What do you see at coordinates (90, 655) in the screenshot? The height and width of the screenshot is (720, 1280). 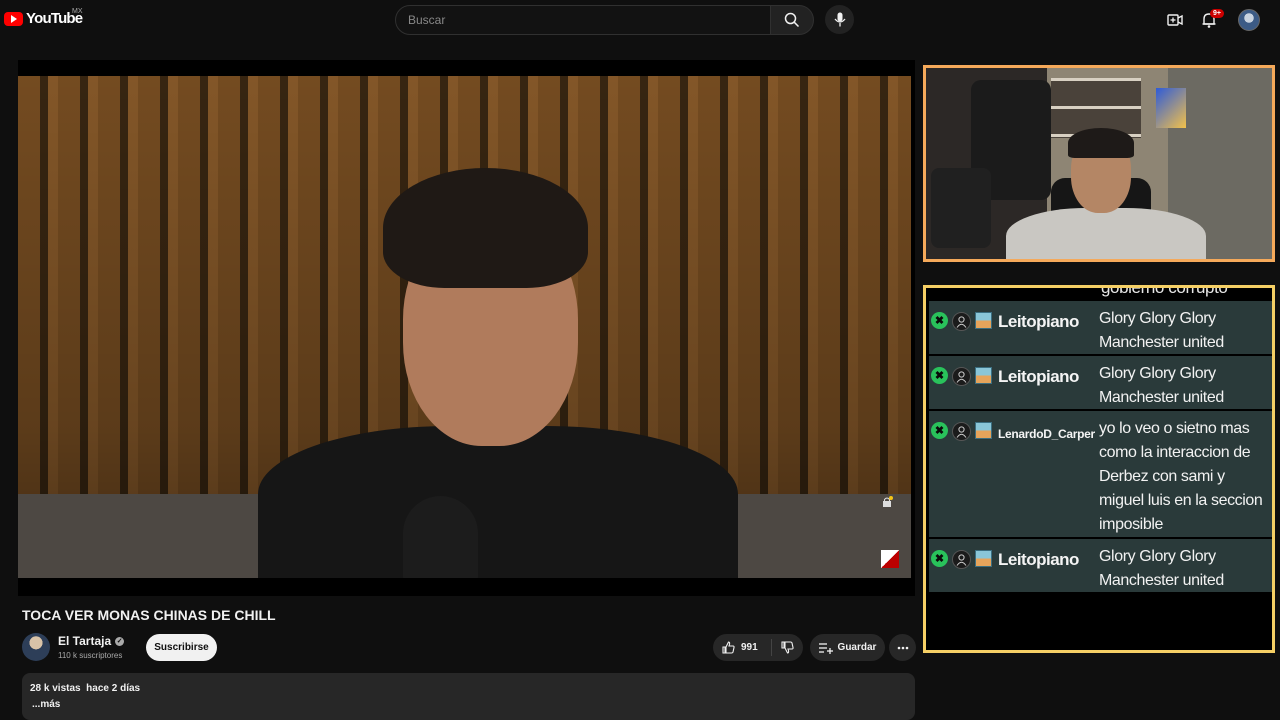 I see `subscriber-count: 110 k suscriptores` at bounding box center [90, 655].